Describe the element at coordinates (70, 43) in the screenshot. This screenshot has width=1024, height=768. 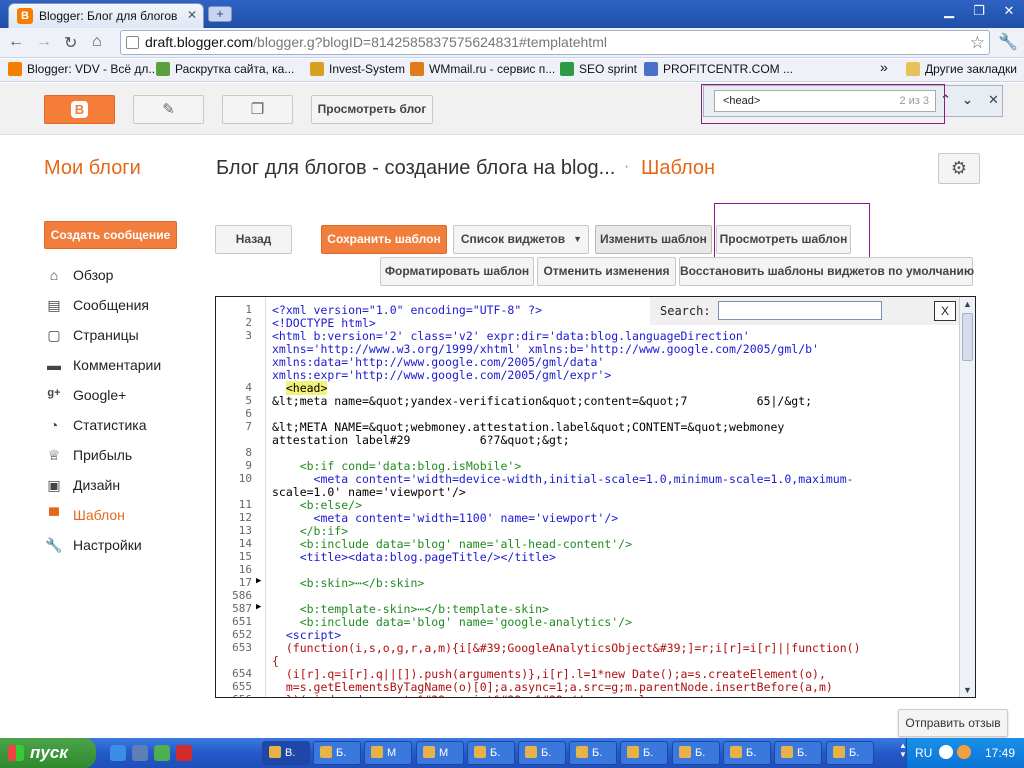
I see `reload-icon: ↻` at that location.